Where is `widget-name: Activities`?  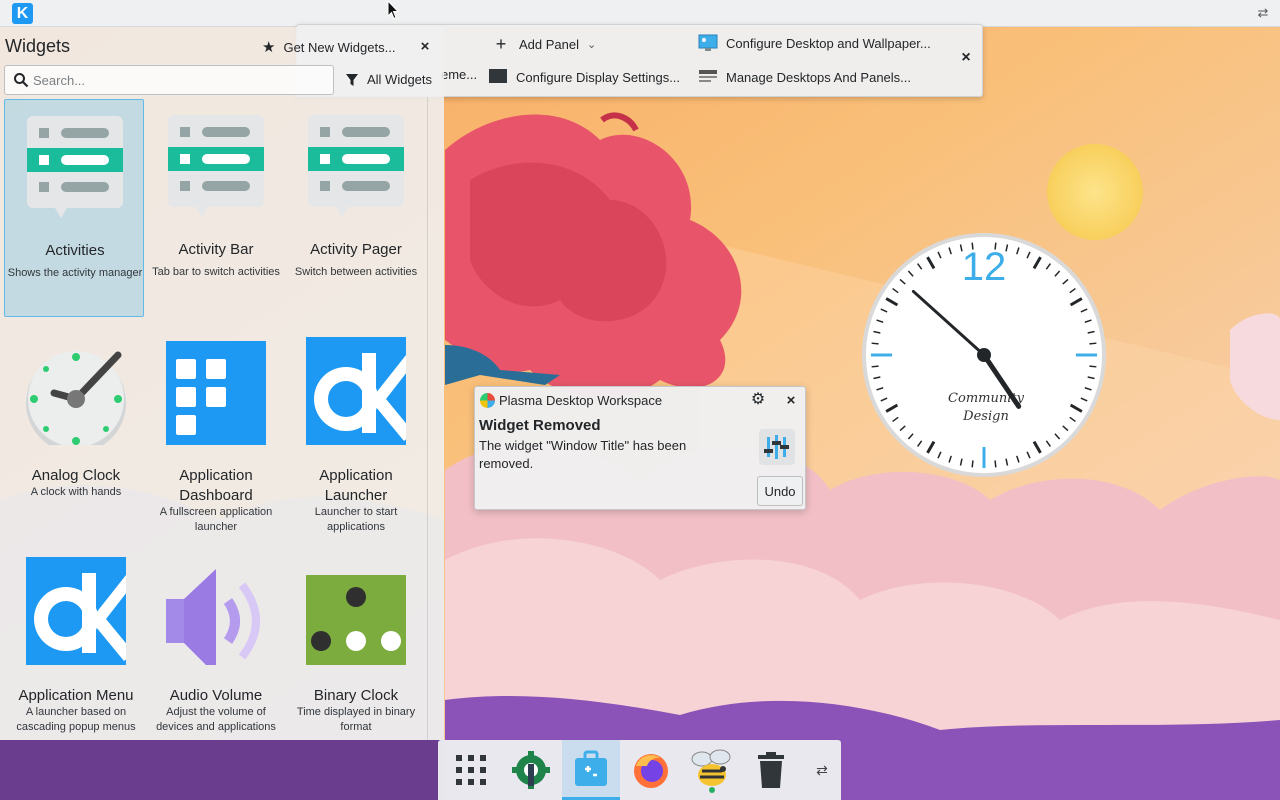
widget-name: Activities is located at coordinates (75, 250).